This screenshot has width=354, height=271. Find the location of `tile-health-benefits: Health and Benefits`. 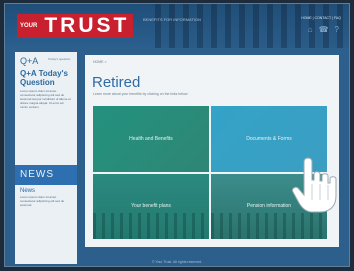

tile-health-benefits: Health and Benefits is located at coordinates (151, 139).